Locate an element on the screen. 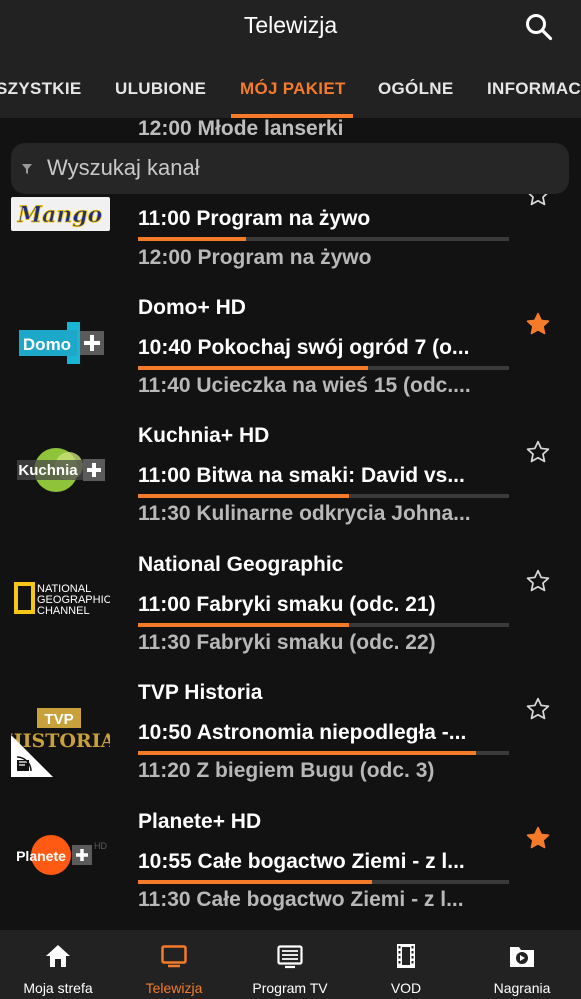  channel-logo-text: HISTORIA is located at coordinates (60, 741).